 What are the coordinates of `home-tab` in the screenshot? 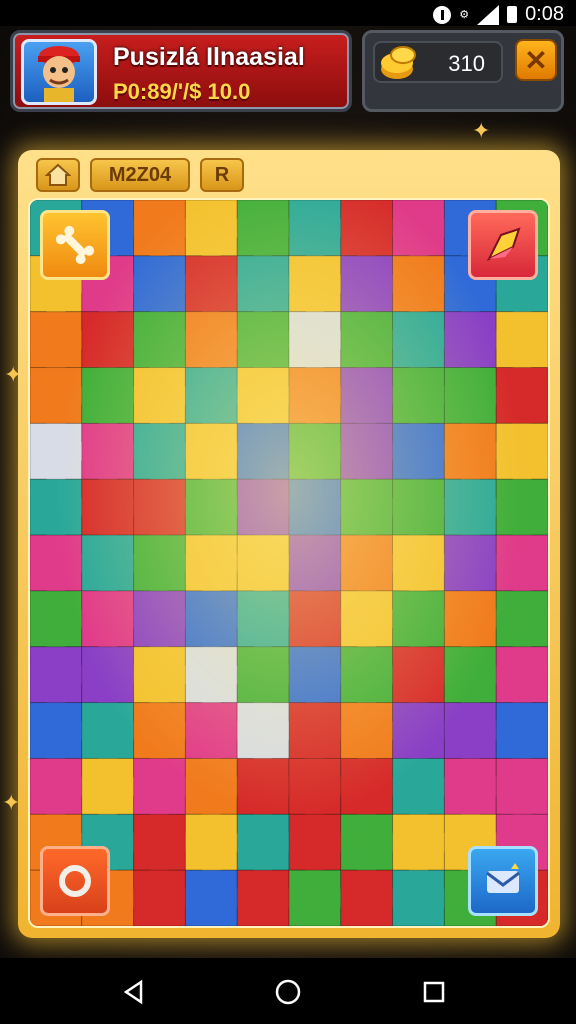 It's located at (58, 175).